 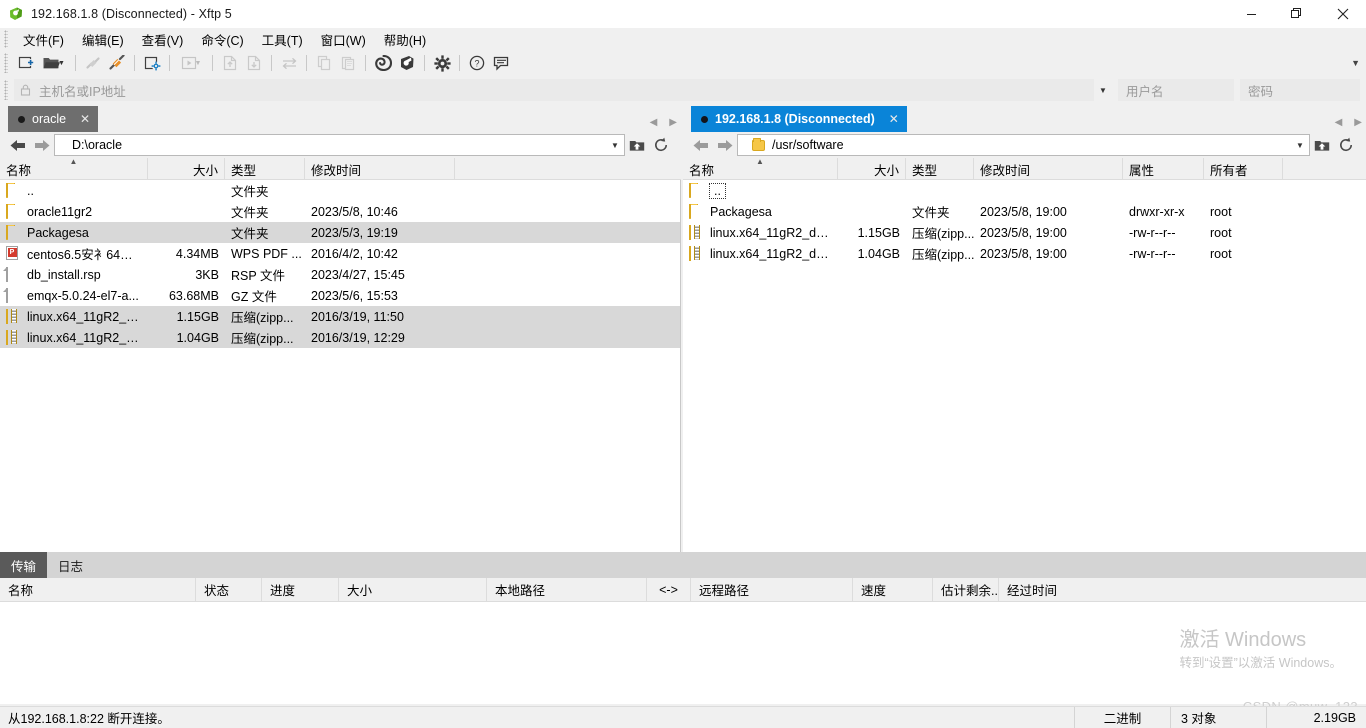 I want to click on disconnect-icon, so click(x=117, y=63).